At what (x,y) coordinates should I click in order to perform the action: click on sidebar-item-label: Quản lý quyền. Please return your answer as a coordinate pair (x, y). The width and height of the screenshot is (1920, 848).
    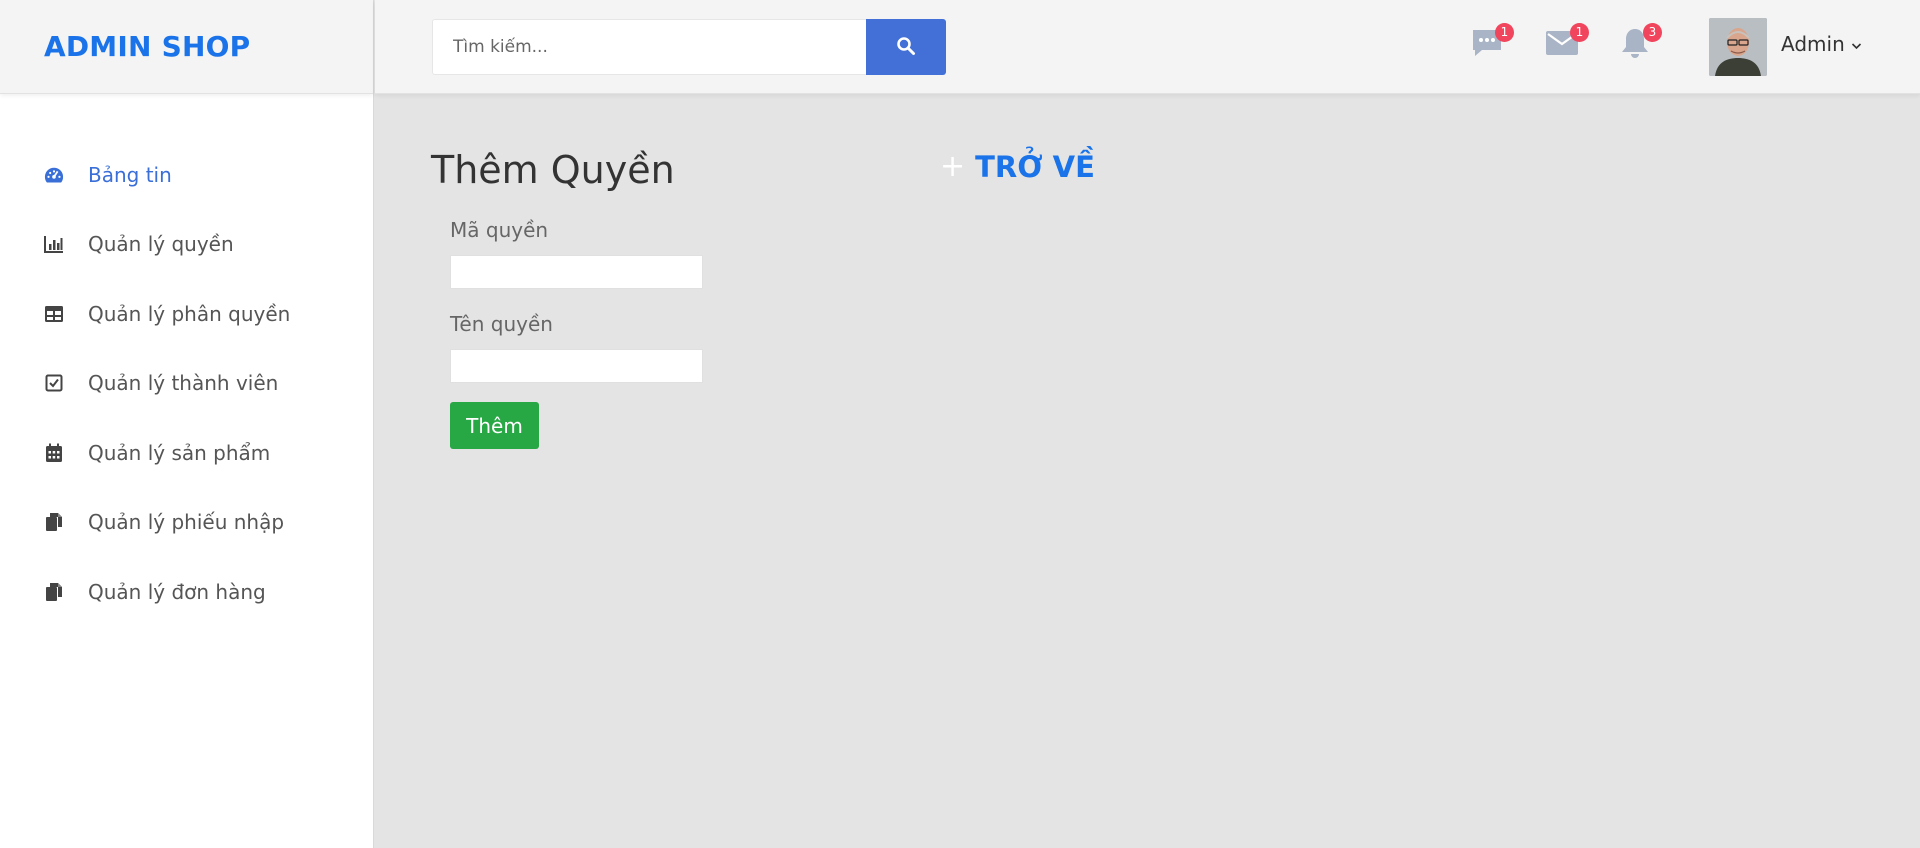
    Looking at the image, I should click on (161, 244).